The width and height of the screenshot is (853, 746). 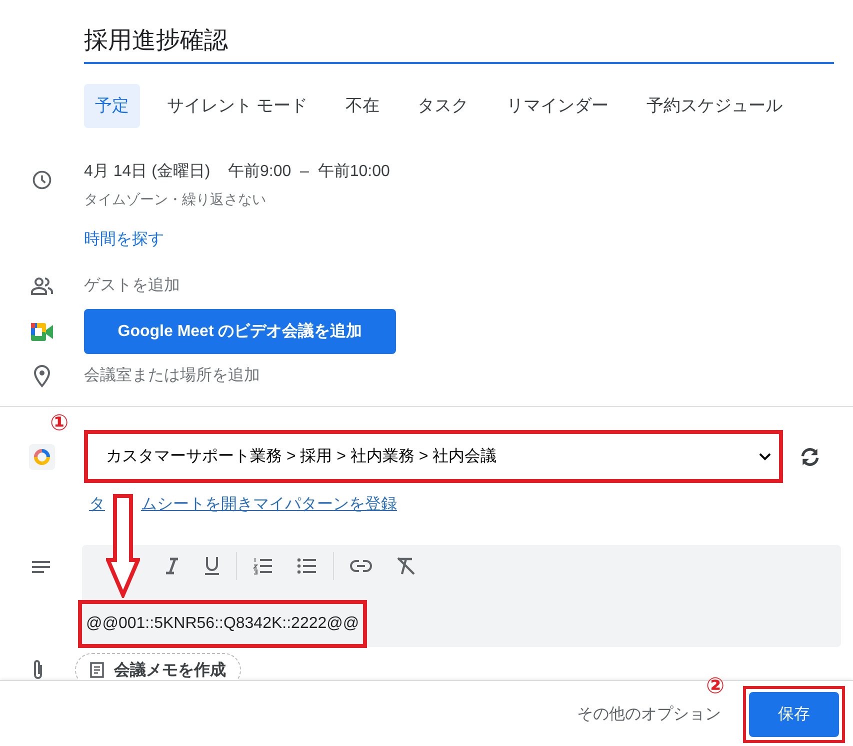 I want to click on people-icon, so click(x=42, y=286).